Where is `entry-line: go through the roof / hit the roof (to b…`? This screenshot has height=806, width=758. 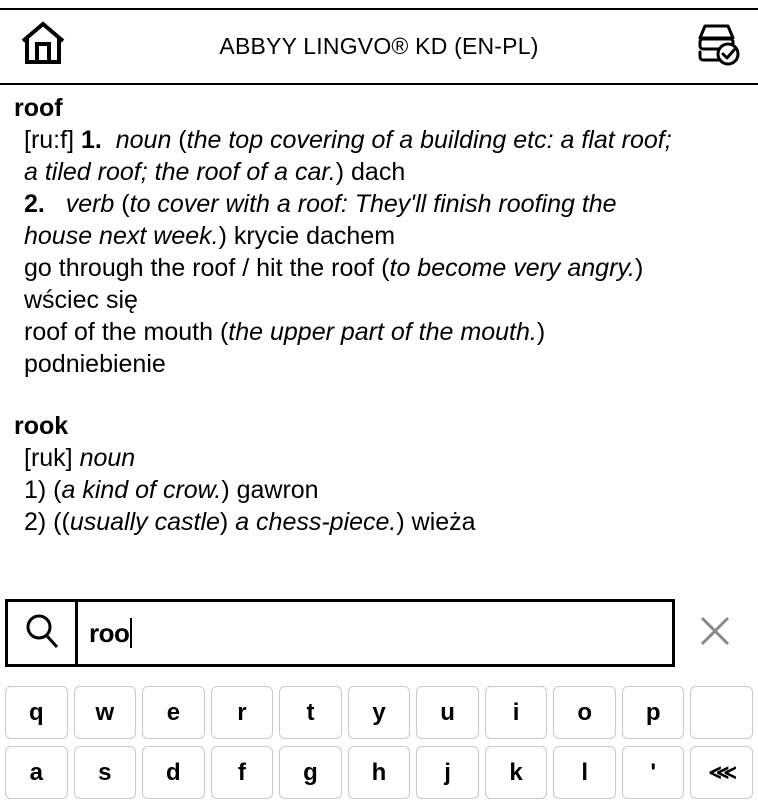 entry-line: go through the roof / hit the roof (to b… is located at coordinates (334, 268).